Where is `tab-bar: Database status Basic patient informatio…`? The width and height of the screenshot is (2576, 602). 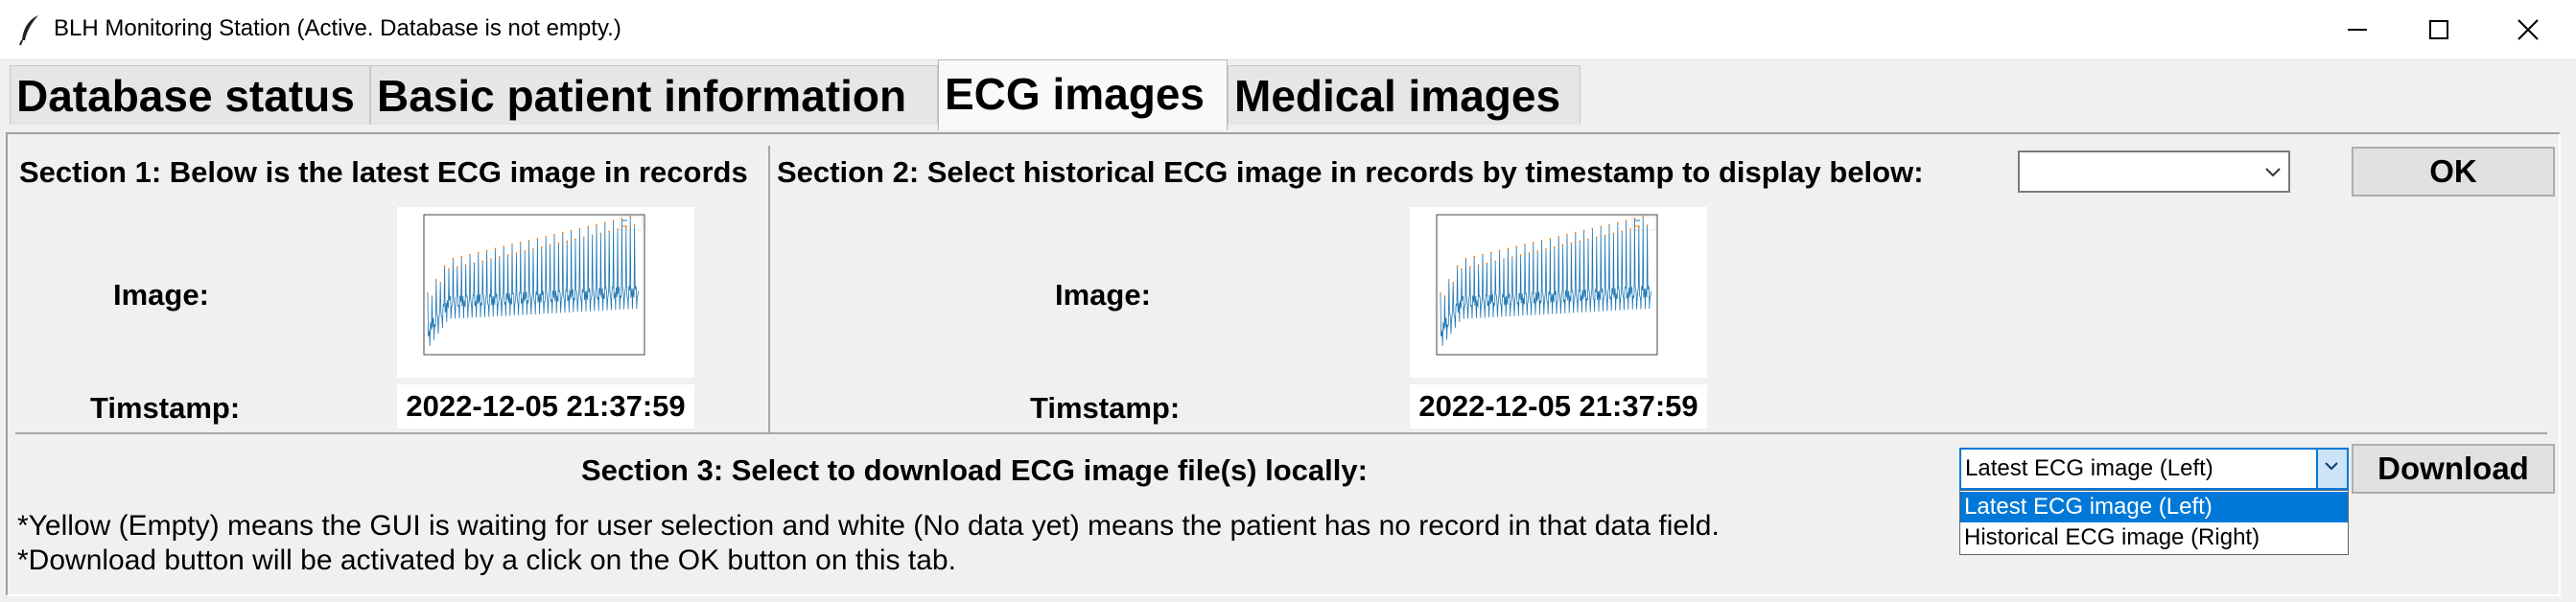 tab-bar: Database status Basic patient informatio… is located at coordinates (1288, 95).